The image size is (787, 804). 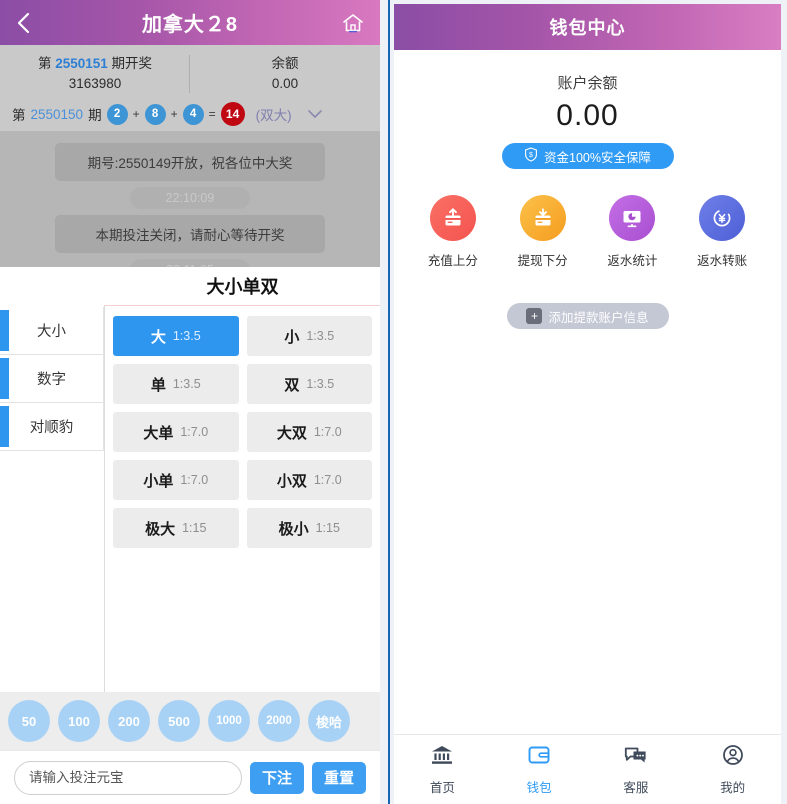 I want to click on action-rebate-stats: 返水统计, so click(x=633, y=232).